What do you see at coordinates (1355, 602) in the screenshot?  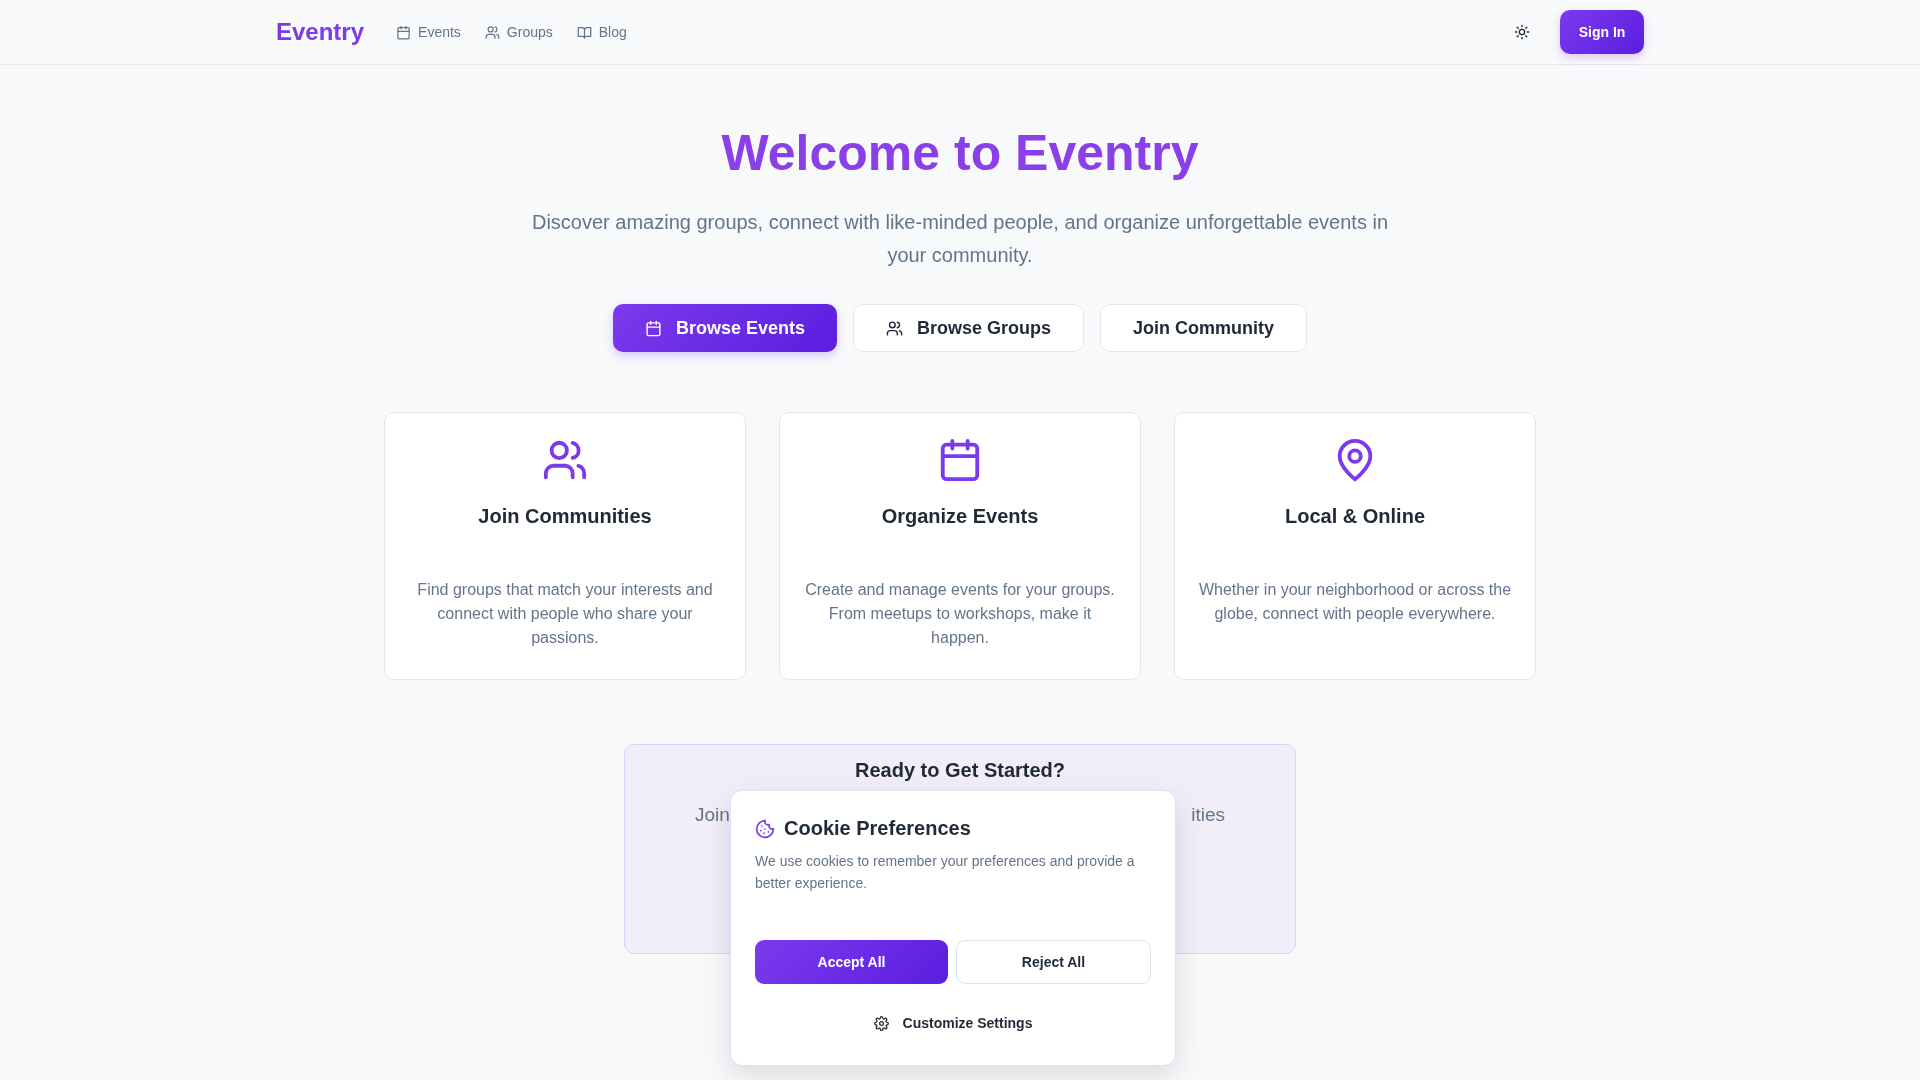 I see `feature-description: Whether in your neighborhood or across the globe, connect with people everywhere.` at bounding box center [1355, 602].